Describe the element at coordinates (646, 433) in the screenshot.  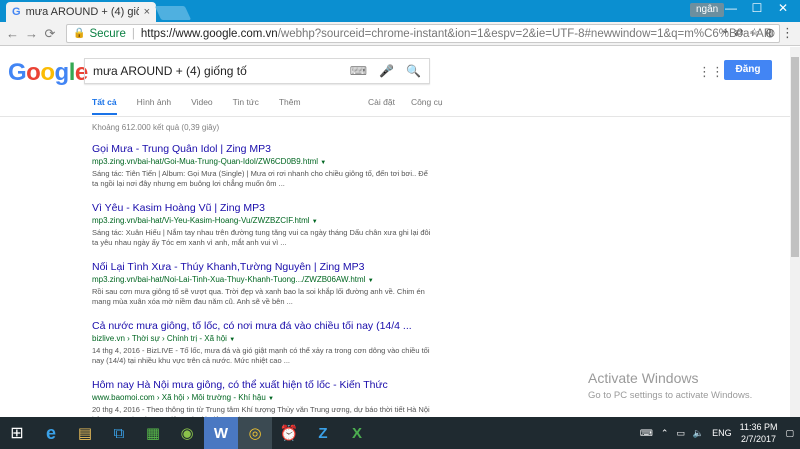
I see `keyboard-tray-icon: ⌨` at that location.